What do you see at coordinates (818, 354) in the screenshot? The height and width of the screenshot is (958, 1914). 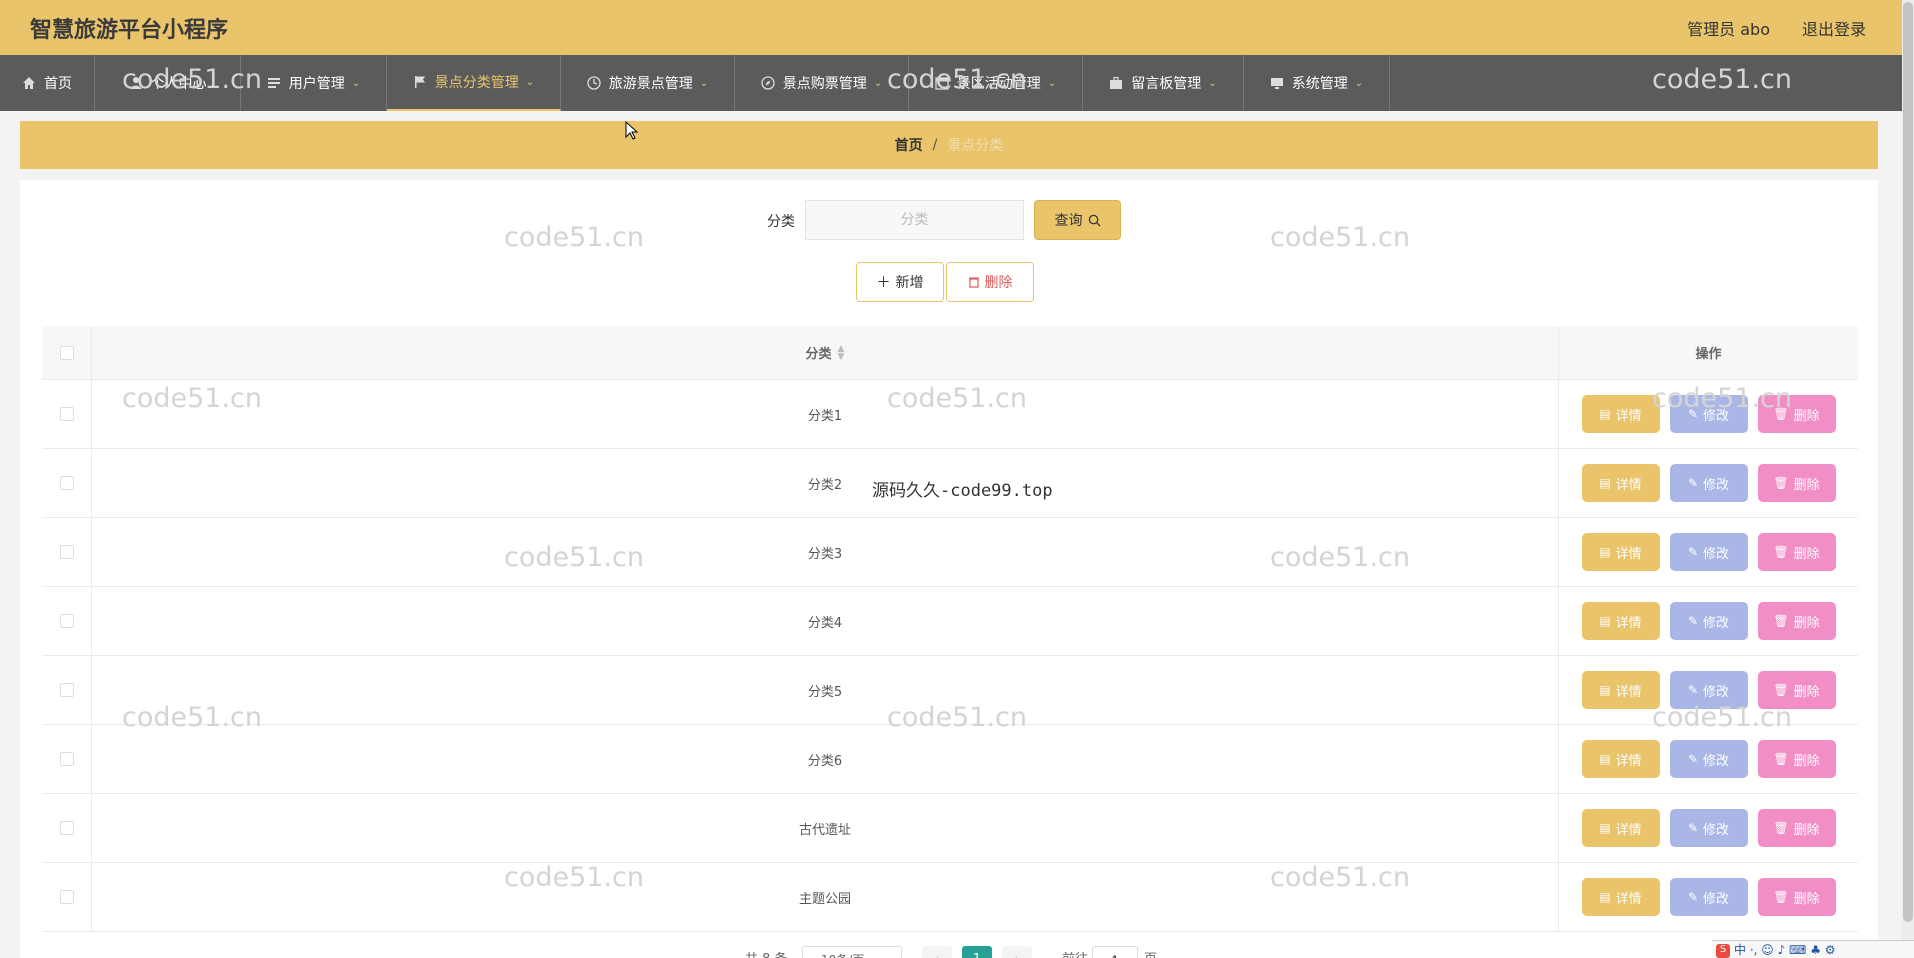 I see `header-category-label: 分类` at bounding box center [818, 354].